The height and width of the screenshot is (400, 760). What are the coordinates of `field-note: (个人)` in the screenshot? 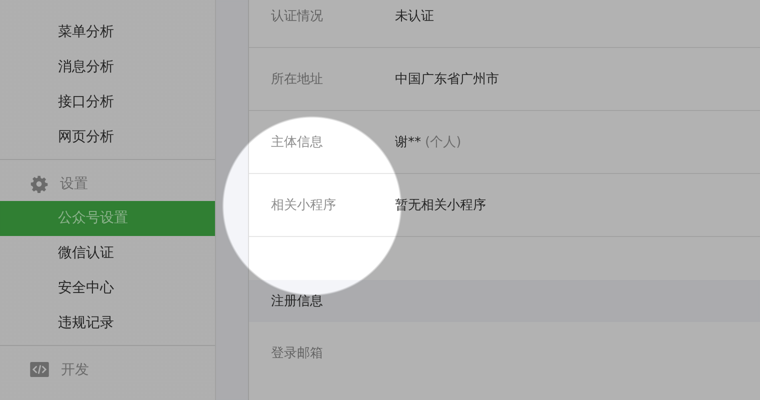 It's located at (443, 142).